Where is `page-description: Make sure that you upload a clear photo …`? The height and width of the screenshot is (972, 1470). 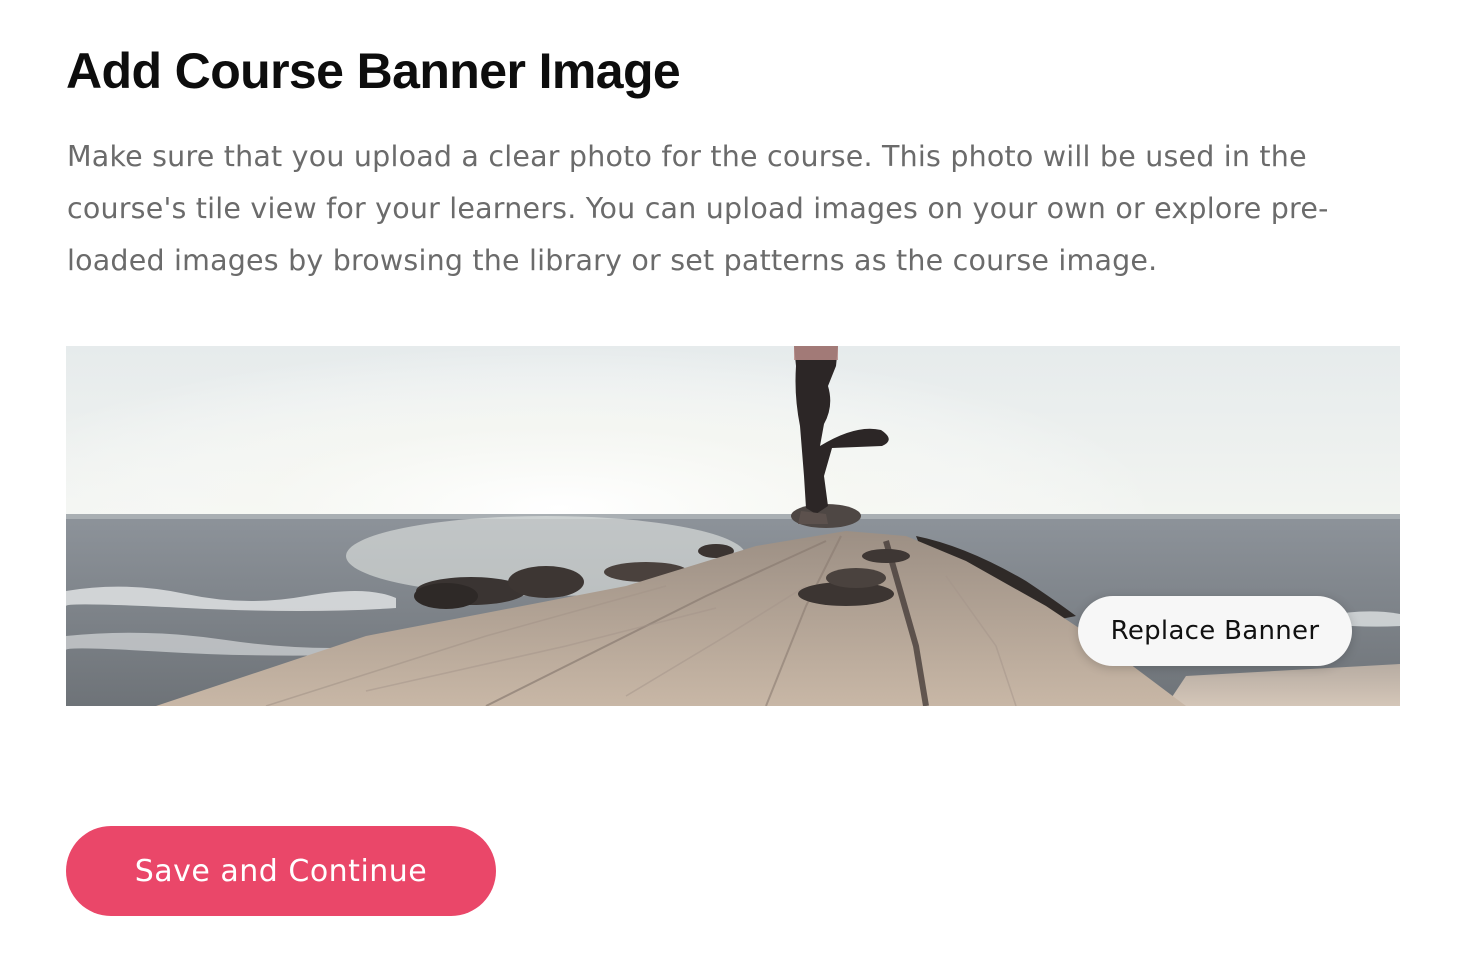
page-description: Make sure that you upload a clear photo … is located at coordinates (698, 208).